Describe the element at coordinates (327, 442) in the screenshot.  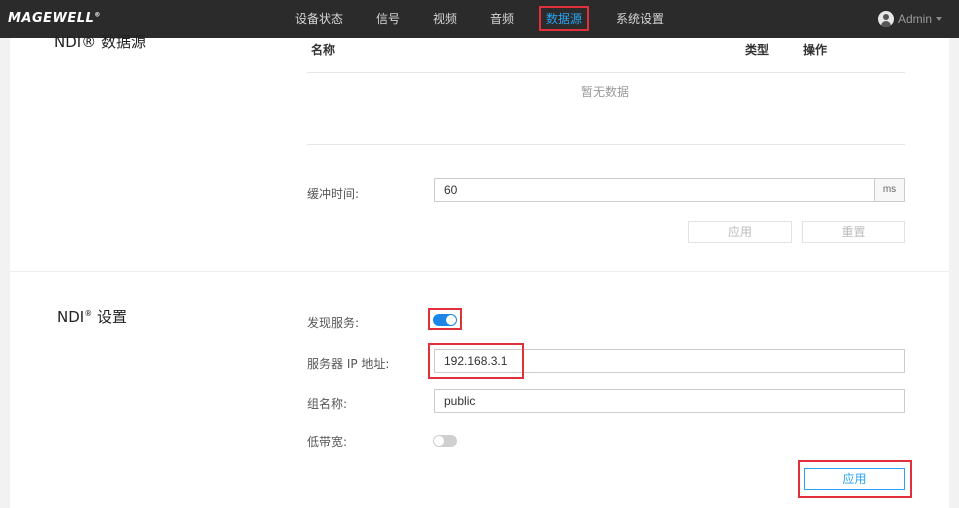
I see `low-bandwidth-label: 低带宽:` at that location.